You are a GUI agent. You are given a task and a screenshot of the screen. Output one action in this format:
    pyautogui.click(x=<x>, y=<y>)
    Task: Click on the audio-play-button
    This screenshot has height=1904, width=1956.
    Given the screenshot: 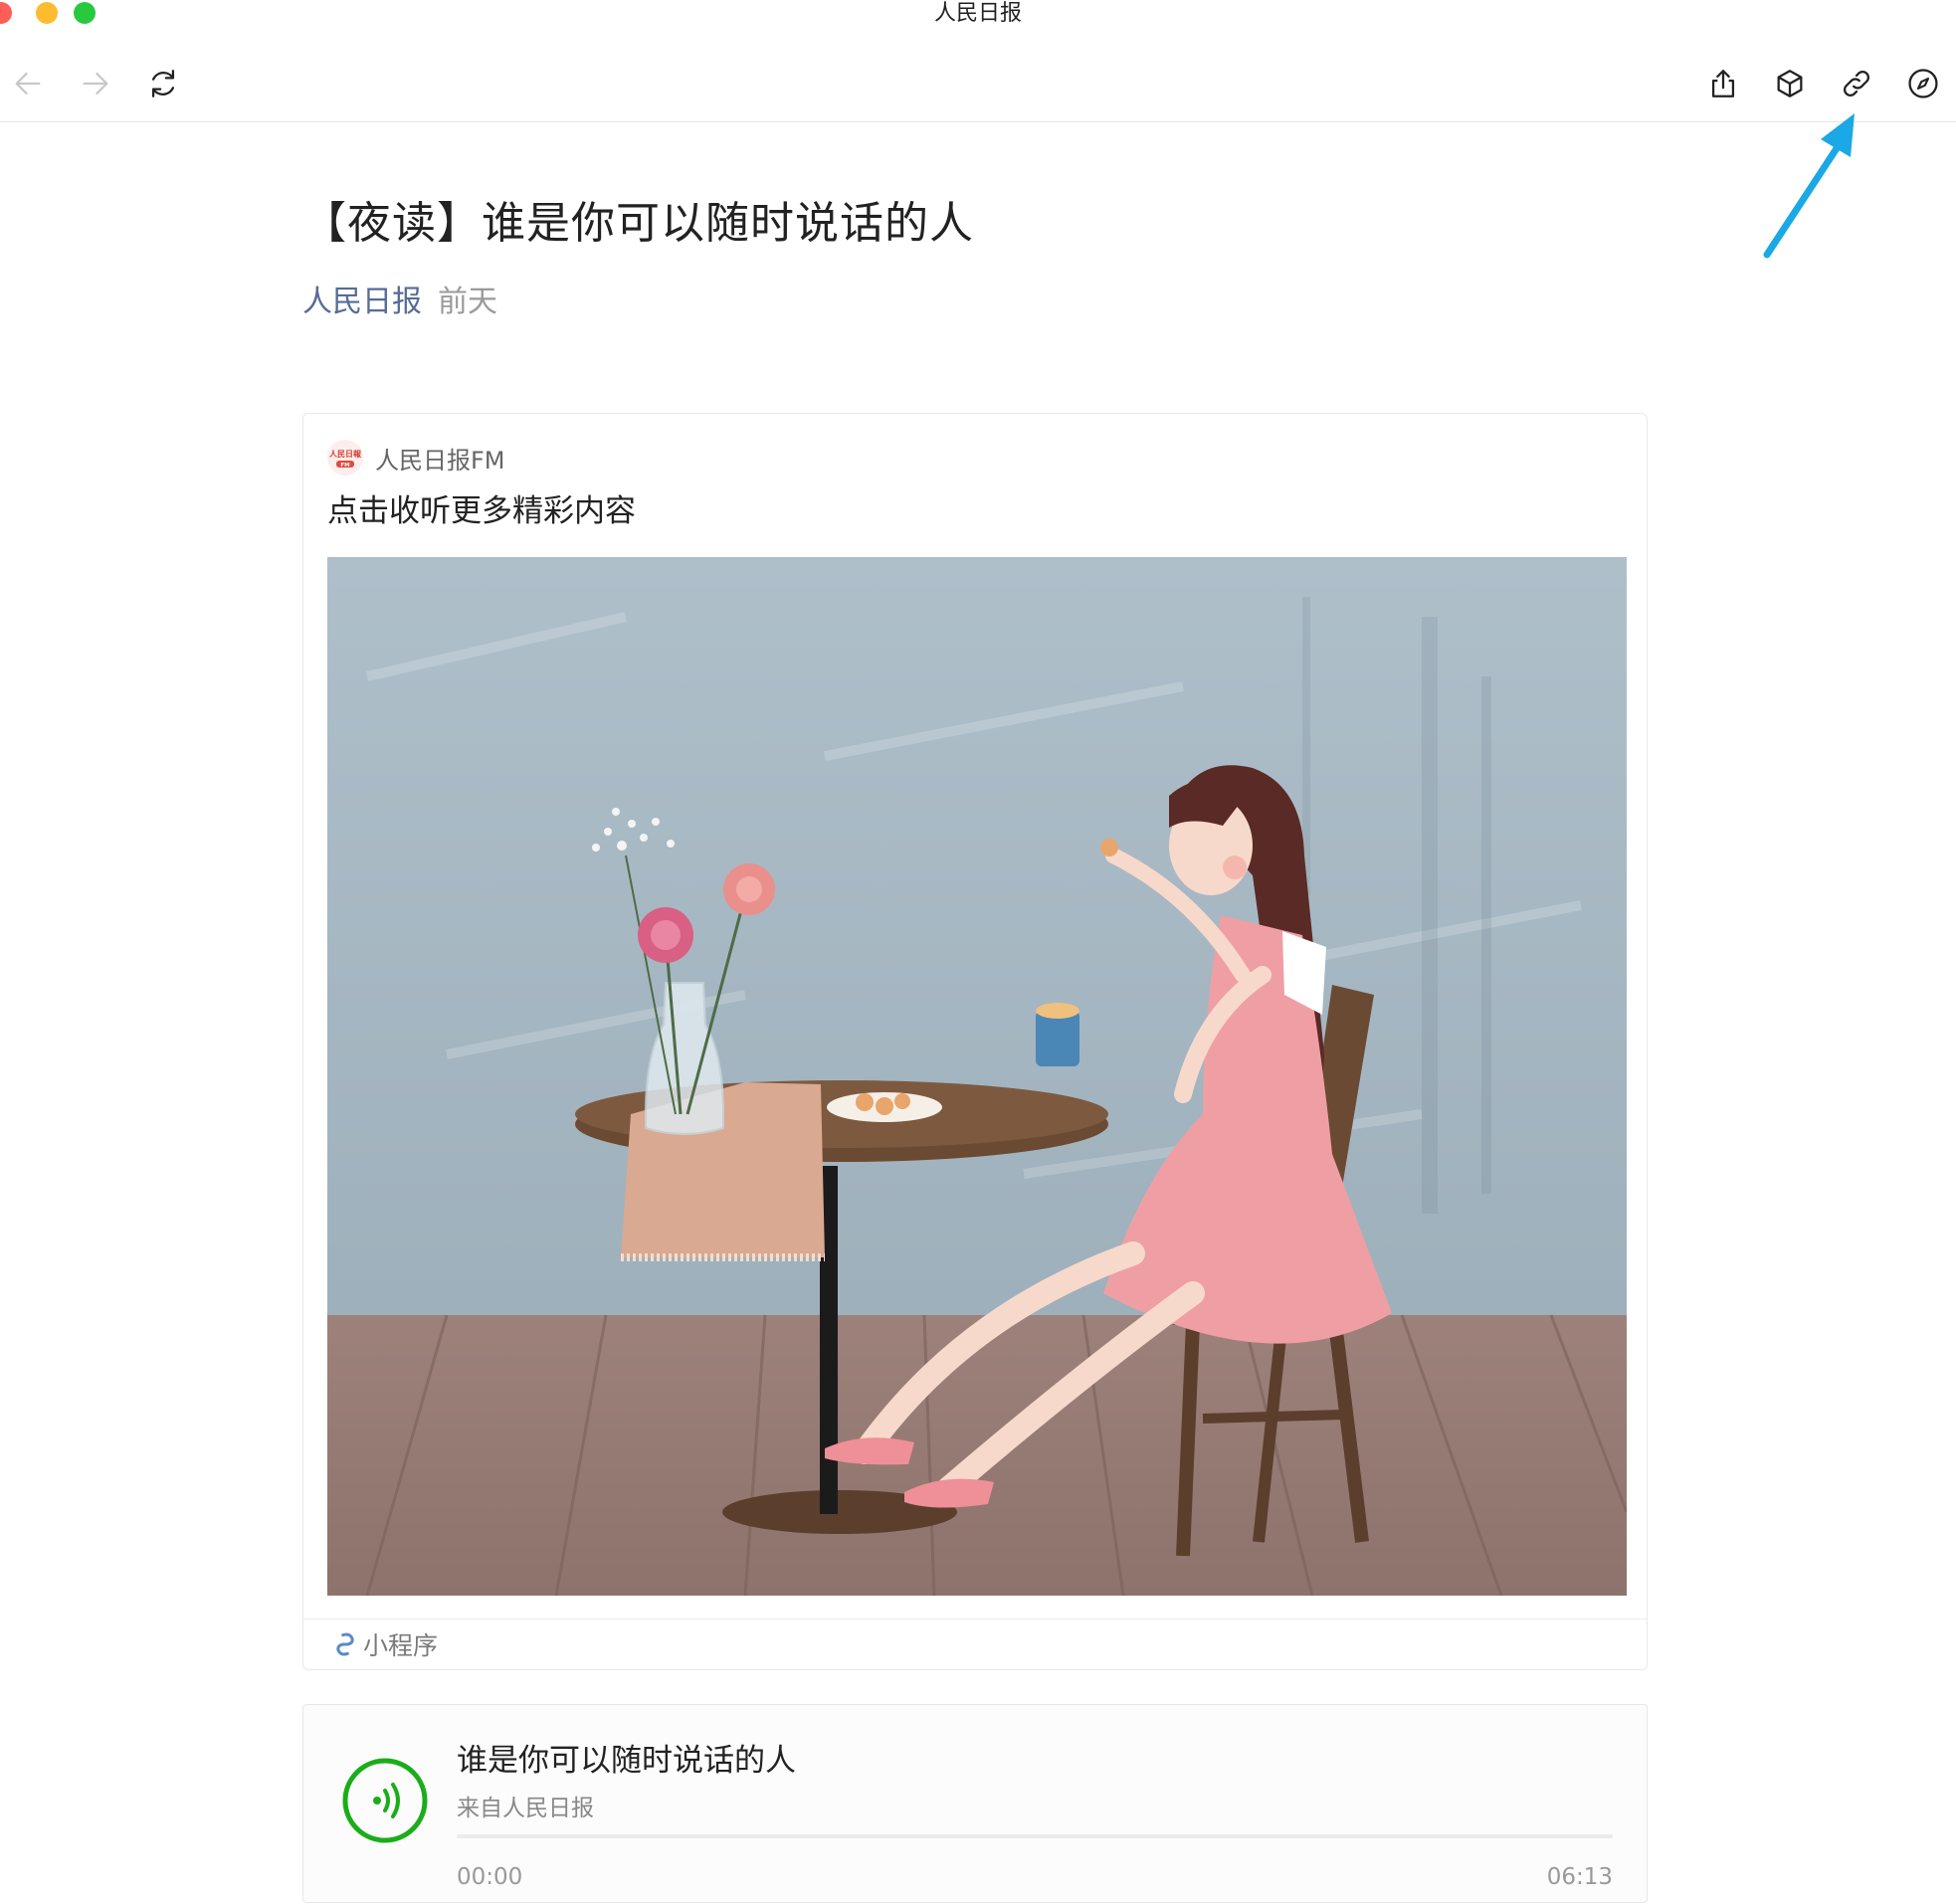 What is the action you would take?
    pyautogui.click(x=385, y=1800)
    